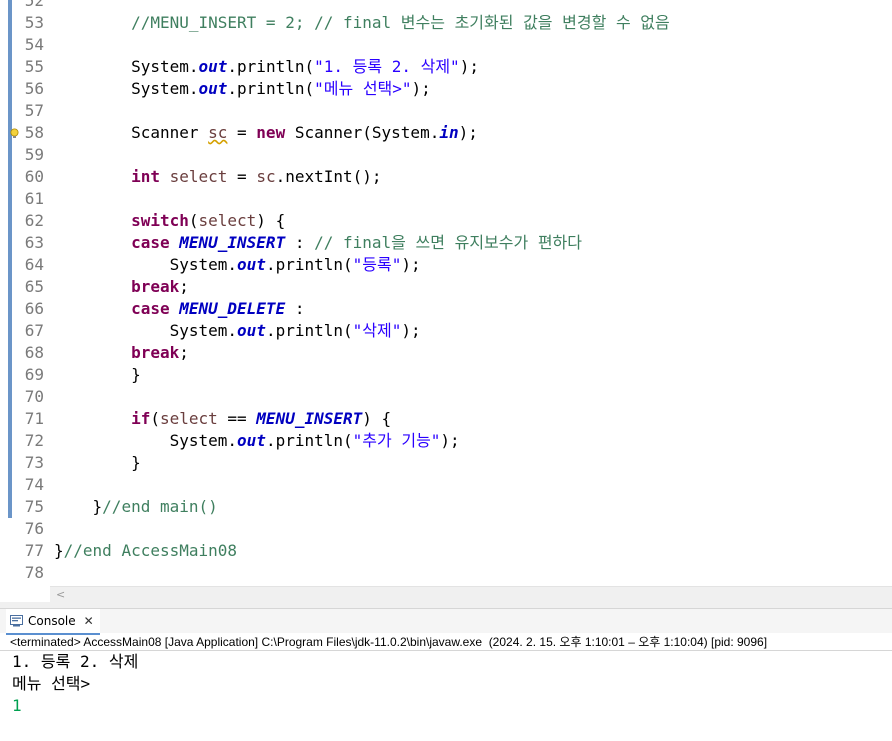 Image resolution: width=892 pixels, height=741 pixels. I want to click on code-line: 55 System.out.println("1. 등록 2. 삭제");, so click(446, 67).